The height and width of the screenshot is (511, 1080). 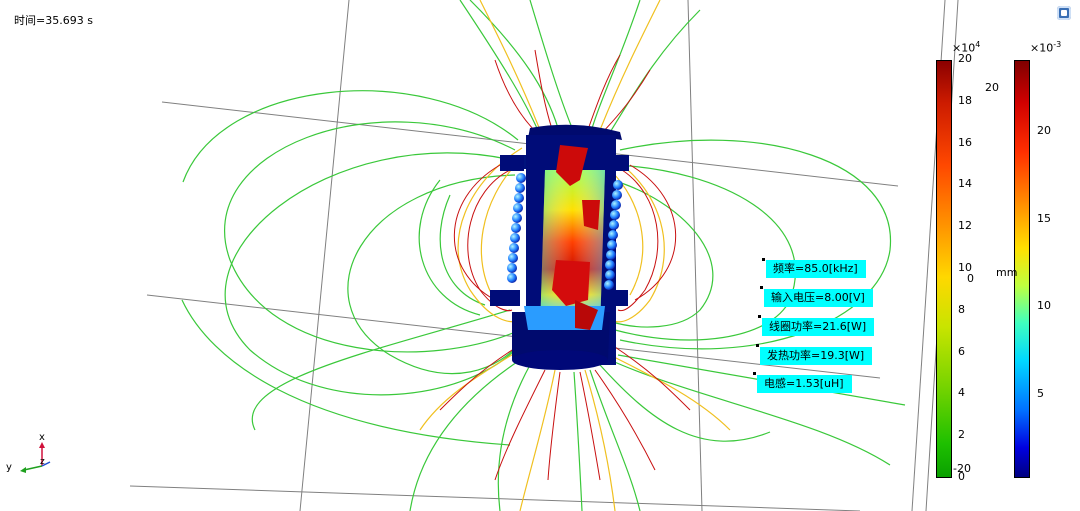 I want to click on colorbar-right-tick: 20, so click(x=1044, y=130).